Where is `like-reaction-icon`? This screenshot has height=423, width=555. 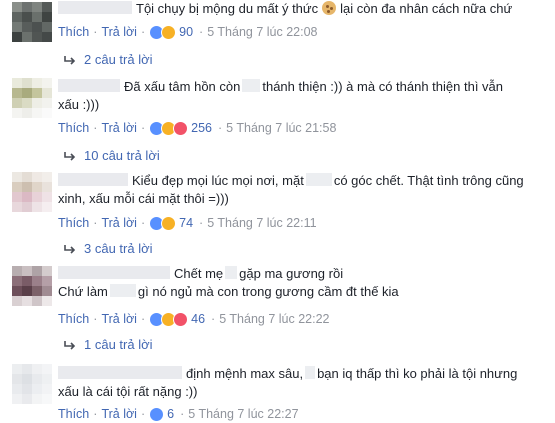 like-reaction-icon is located at coordinates (157, 414).